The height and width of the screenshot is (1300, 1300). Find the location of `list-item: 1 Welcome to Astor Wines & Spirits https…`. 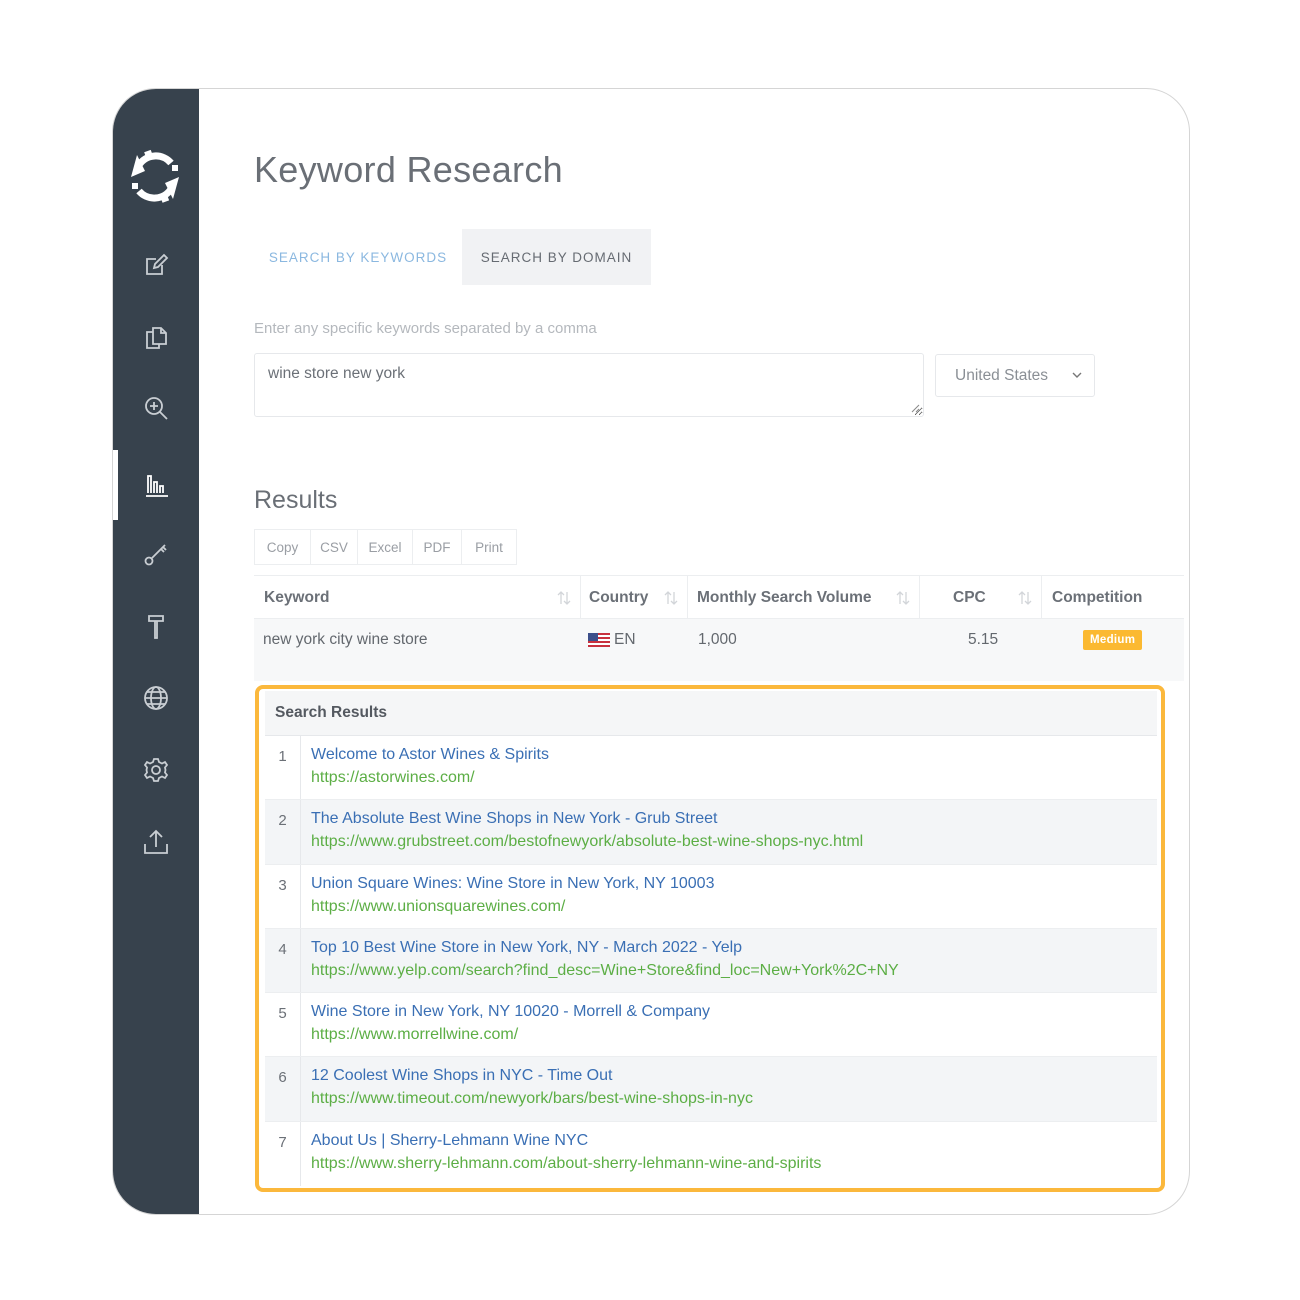

list-item: 1 Welcome to Astor Wines & Spirits https… is located at coordinates (711, 768).